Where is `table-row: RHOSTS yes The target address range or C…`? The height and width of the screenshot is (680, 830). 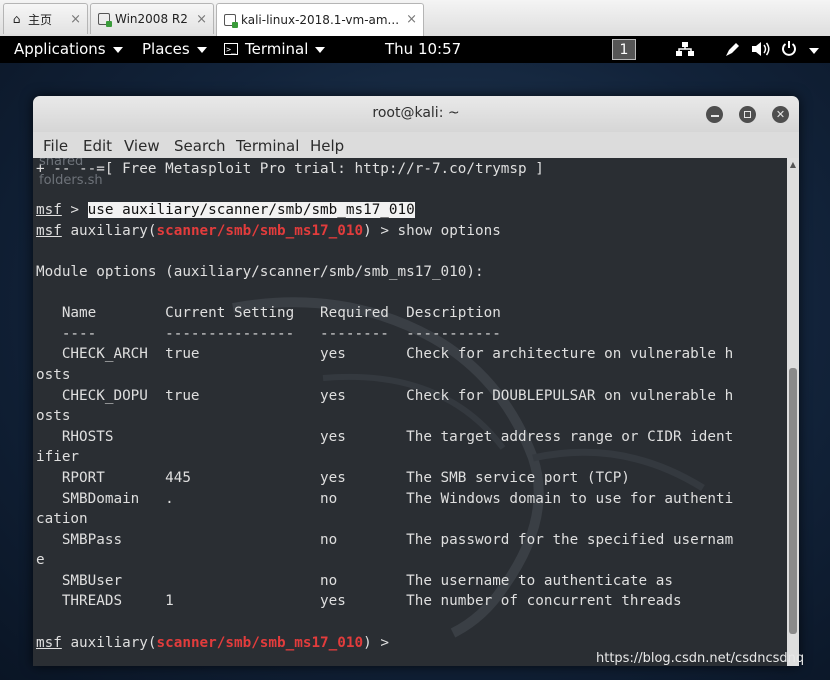 table-row: RHOSTS yes The target address range or C… is located at coordinates (385, 436).